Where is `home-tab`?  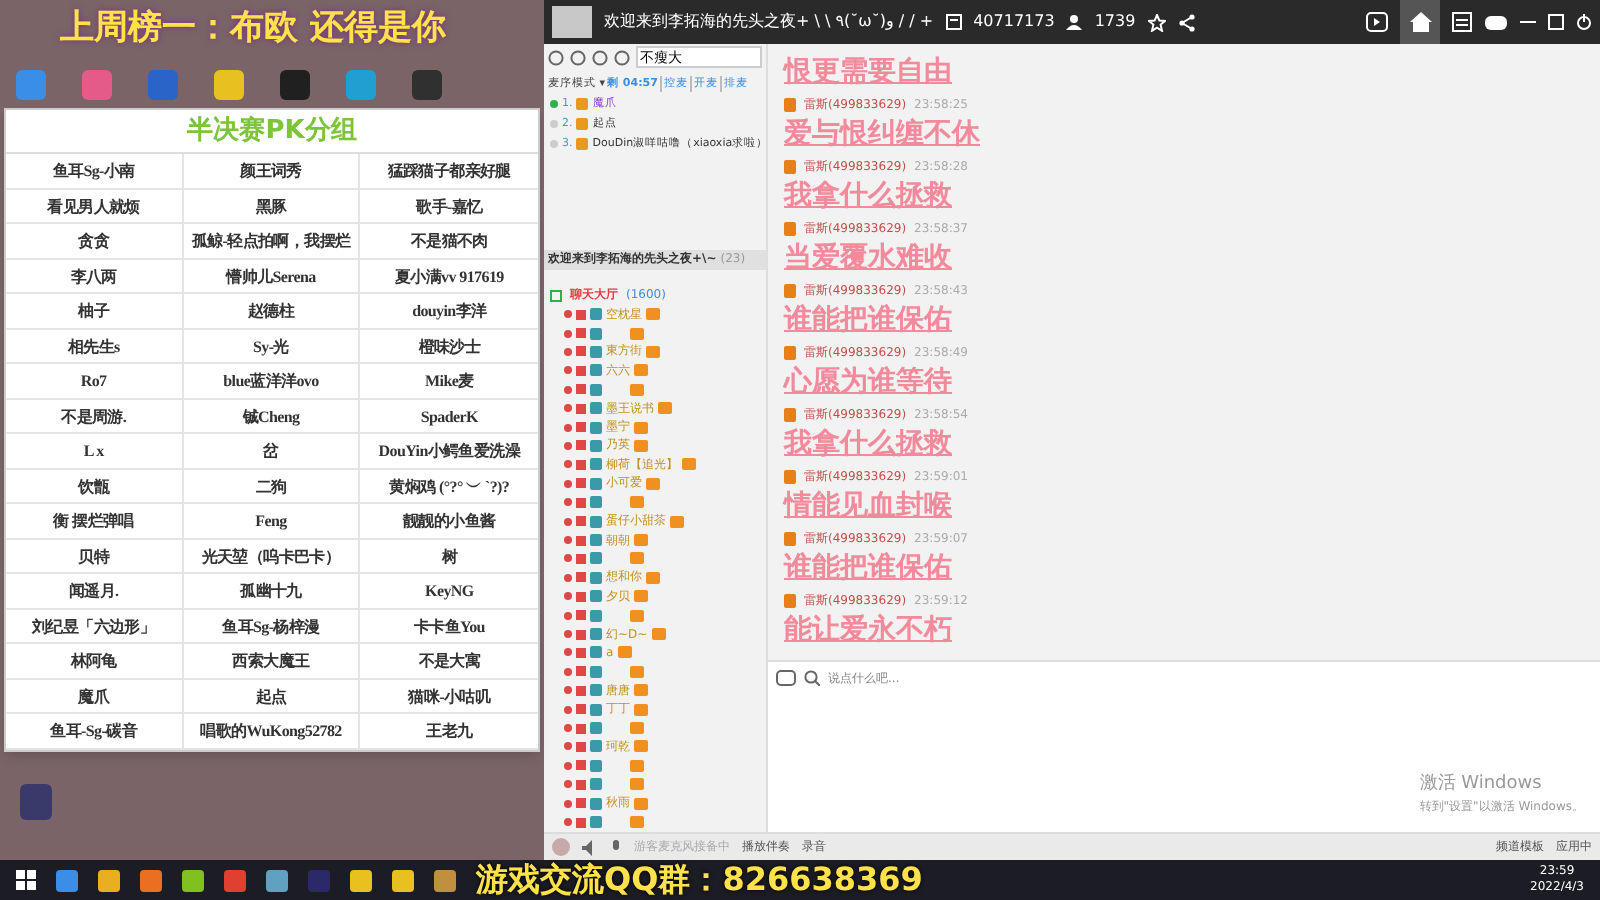 home-tab is located at coordinates (1420, 22).